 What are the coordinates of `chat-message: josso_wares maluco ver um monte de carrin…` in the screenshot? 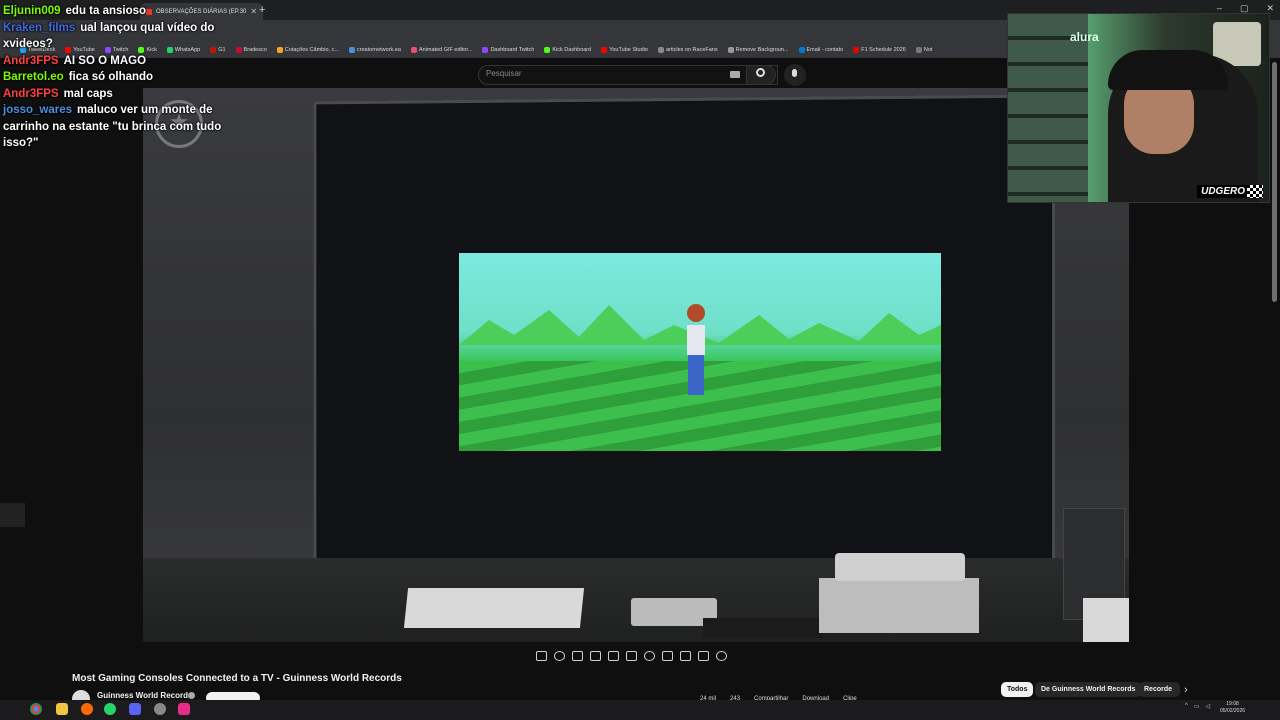 It's located at (113, 127).